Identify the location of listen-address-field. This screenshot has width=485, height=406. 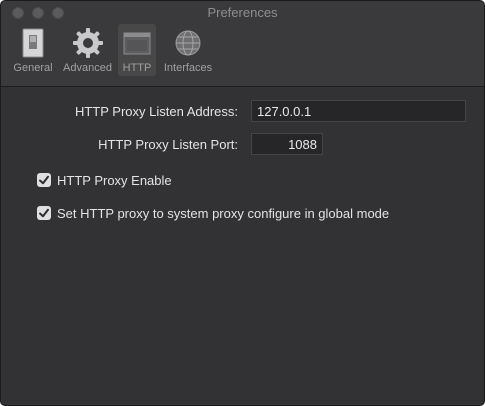
(358, 111).